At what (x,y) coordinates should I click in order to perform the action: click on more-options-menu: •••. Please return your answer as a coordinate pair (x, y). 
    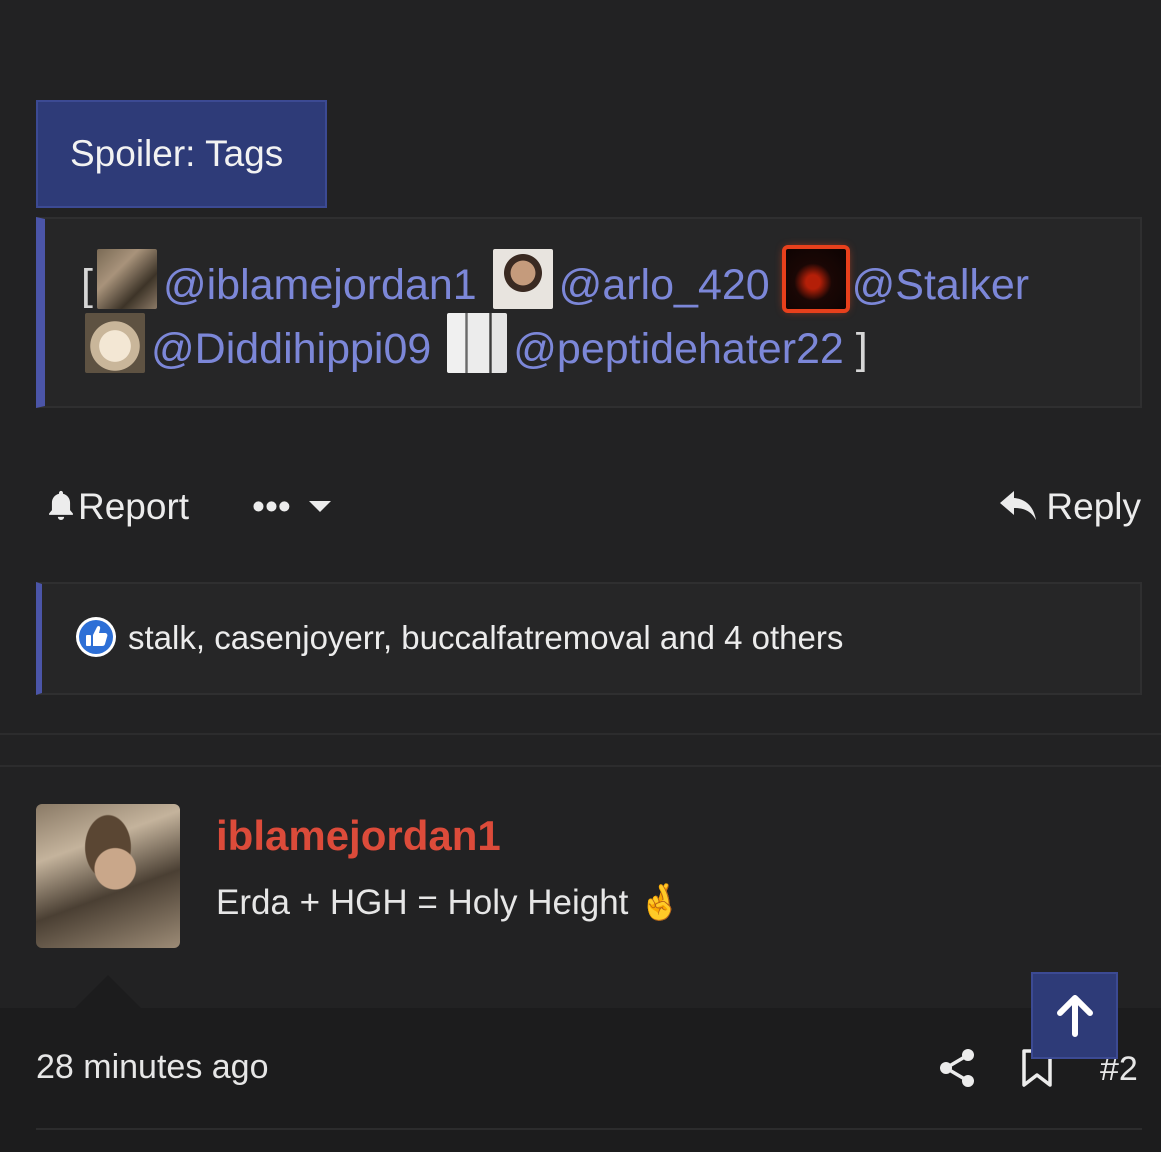
    Looking at the image, I should click on (292, 507).